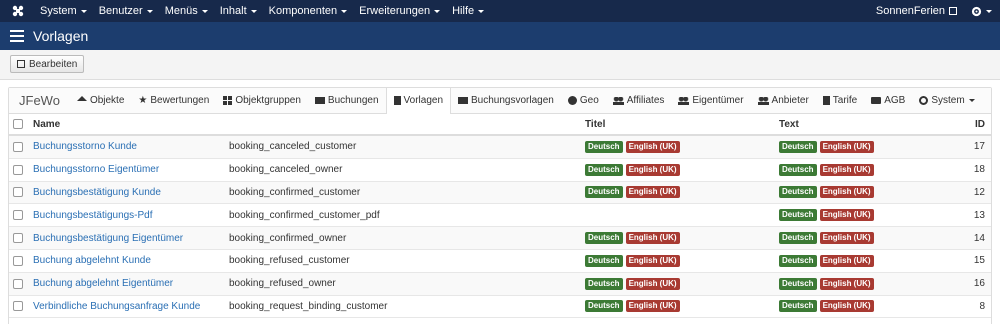  I want to click on template-name-link: Buchungsbestätigungs-Pdf, so click(93, 215).